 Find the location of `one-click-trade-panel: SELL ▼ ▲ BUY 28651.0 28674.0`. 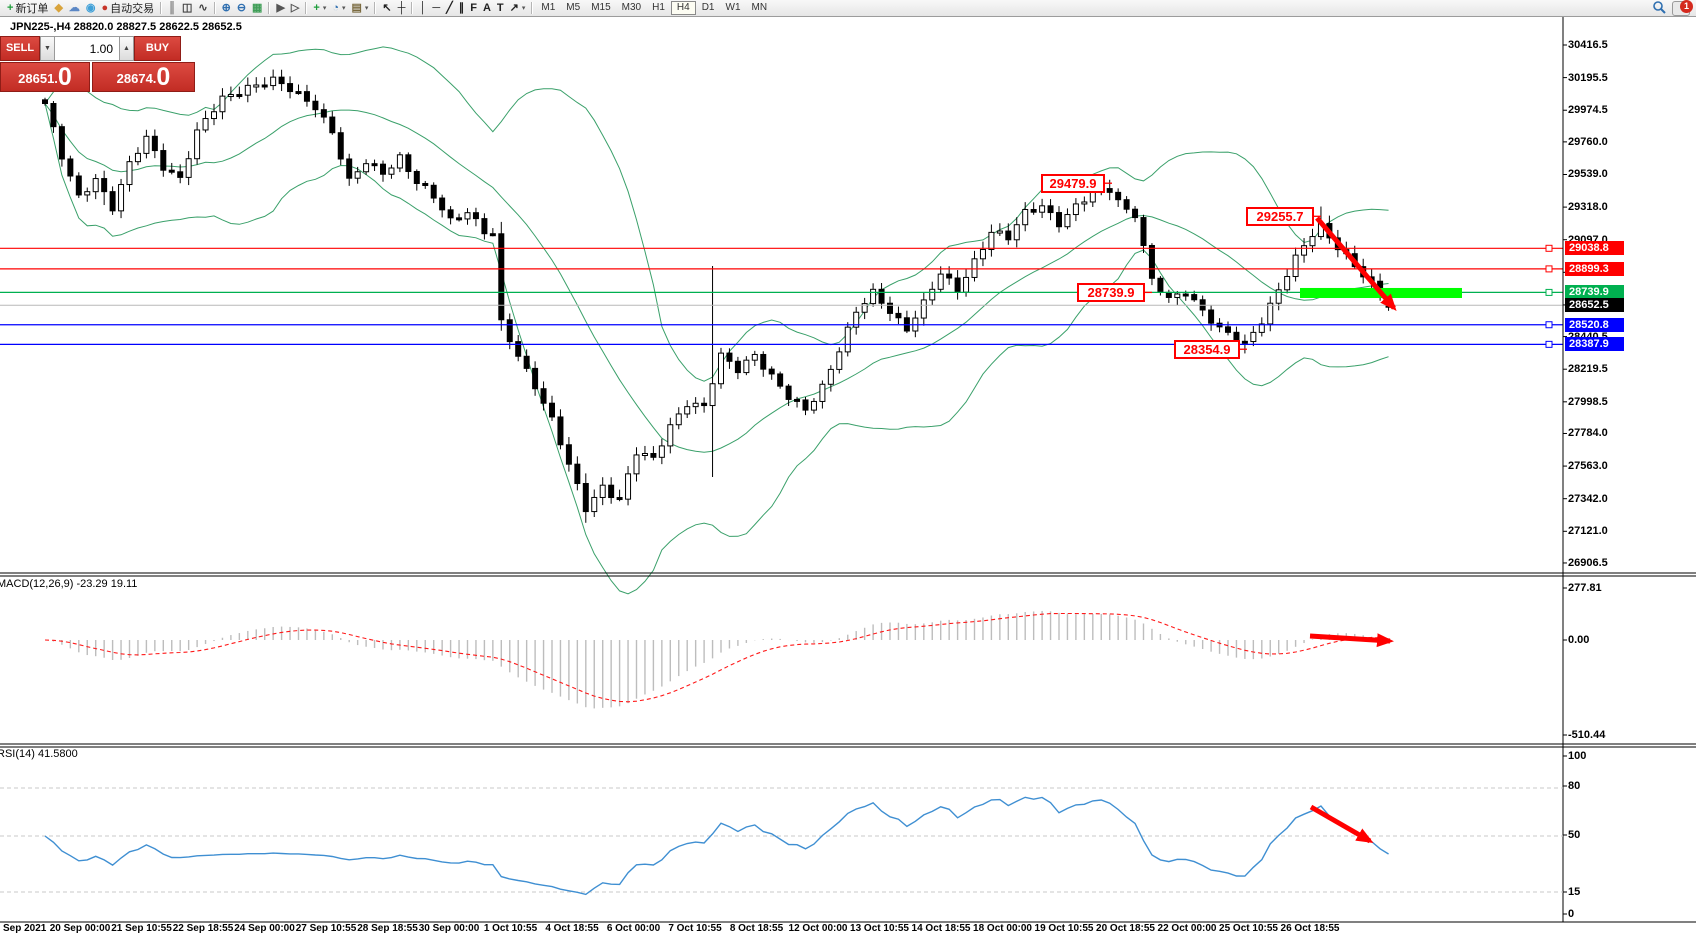

one-click-trade-panel: SELL ▼ ▲ BUY 28651.0 28674.0 is located at coordinates (98, 64).